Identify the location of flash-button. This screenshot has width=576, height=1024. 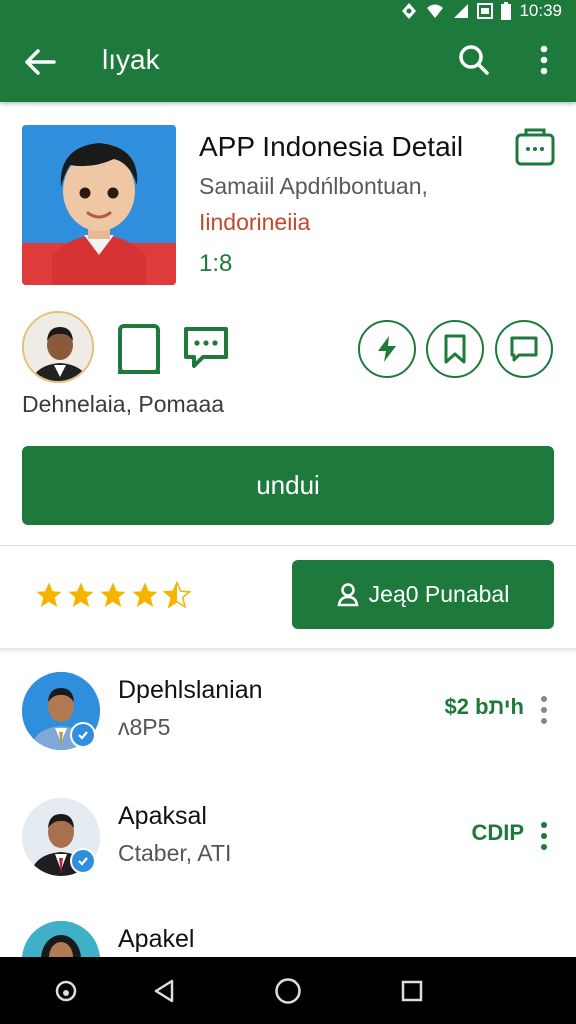
(387, 349).